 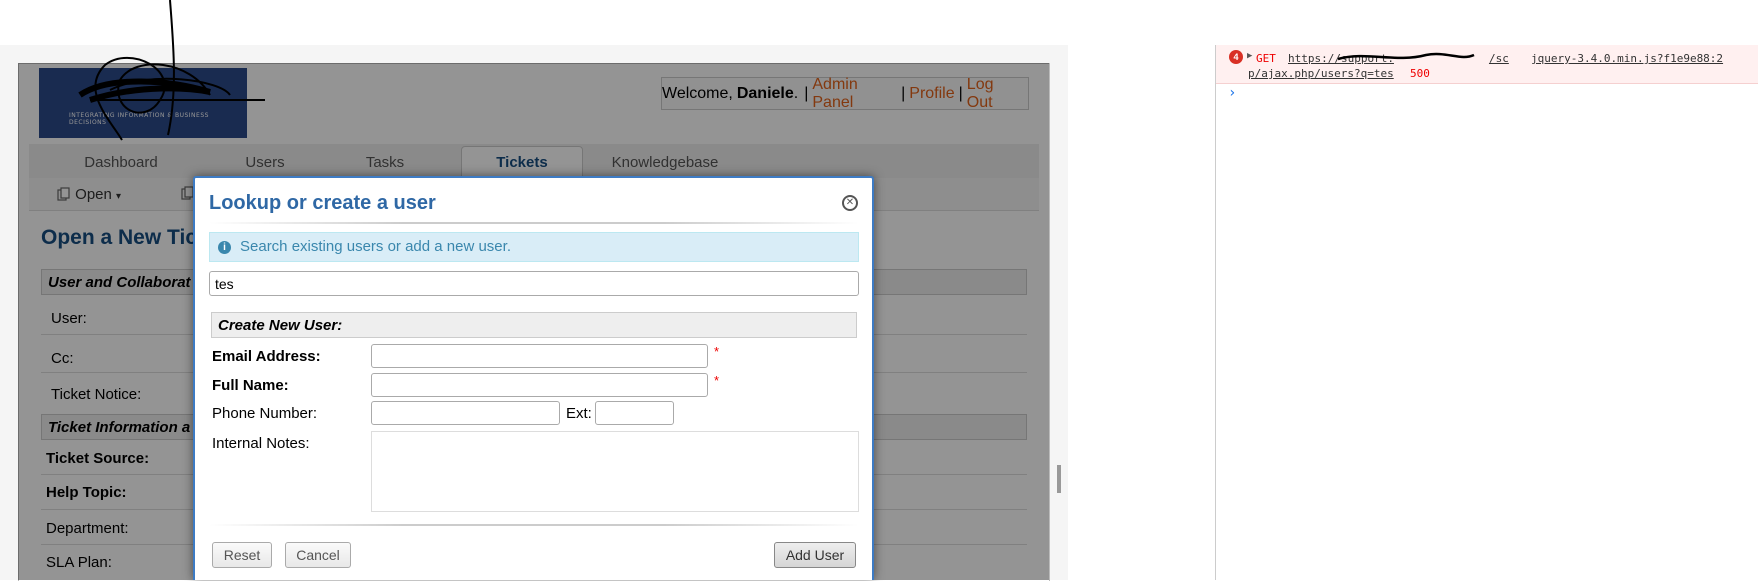 What do you see at coordinates (539, 385) in the screenshot?
I see `fullname-field` at bounding box center [539, 385].